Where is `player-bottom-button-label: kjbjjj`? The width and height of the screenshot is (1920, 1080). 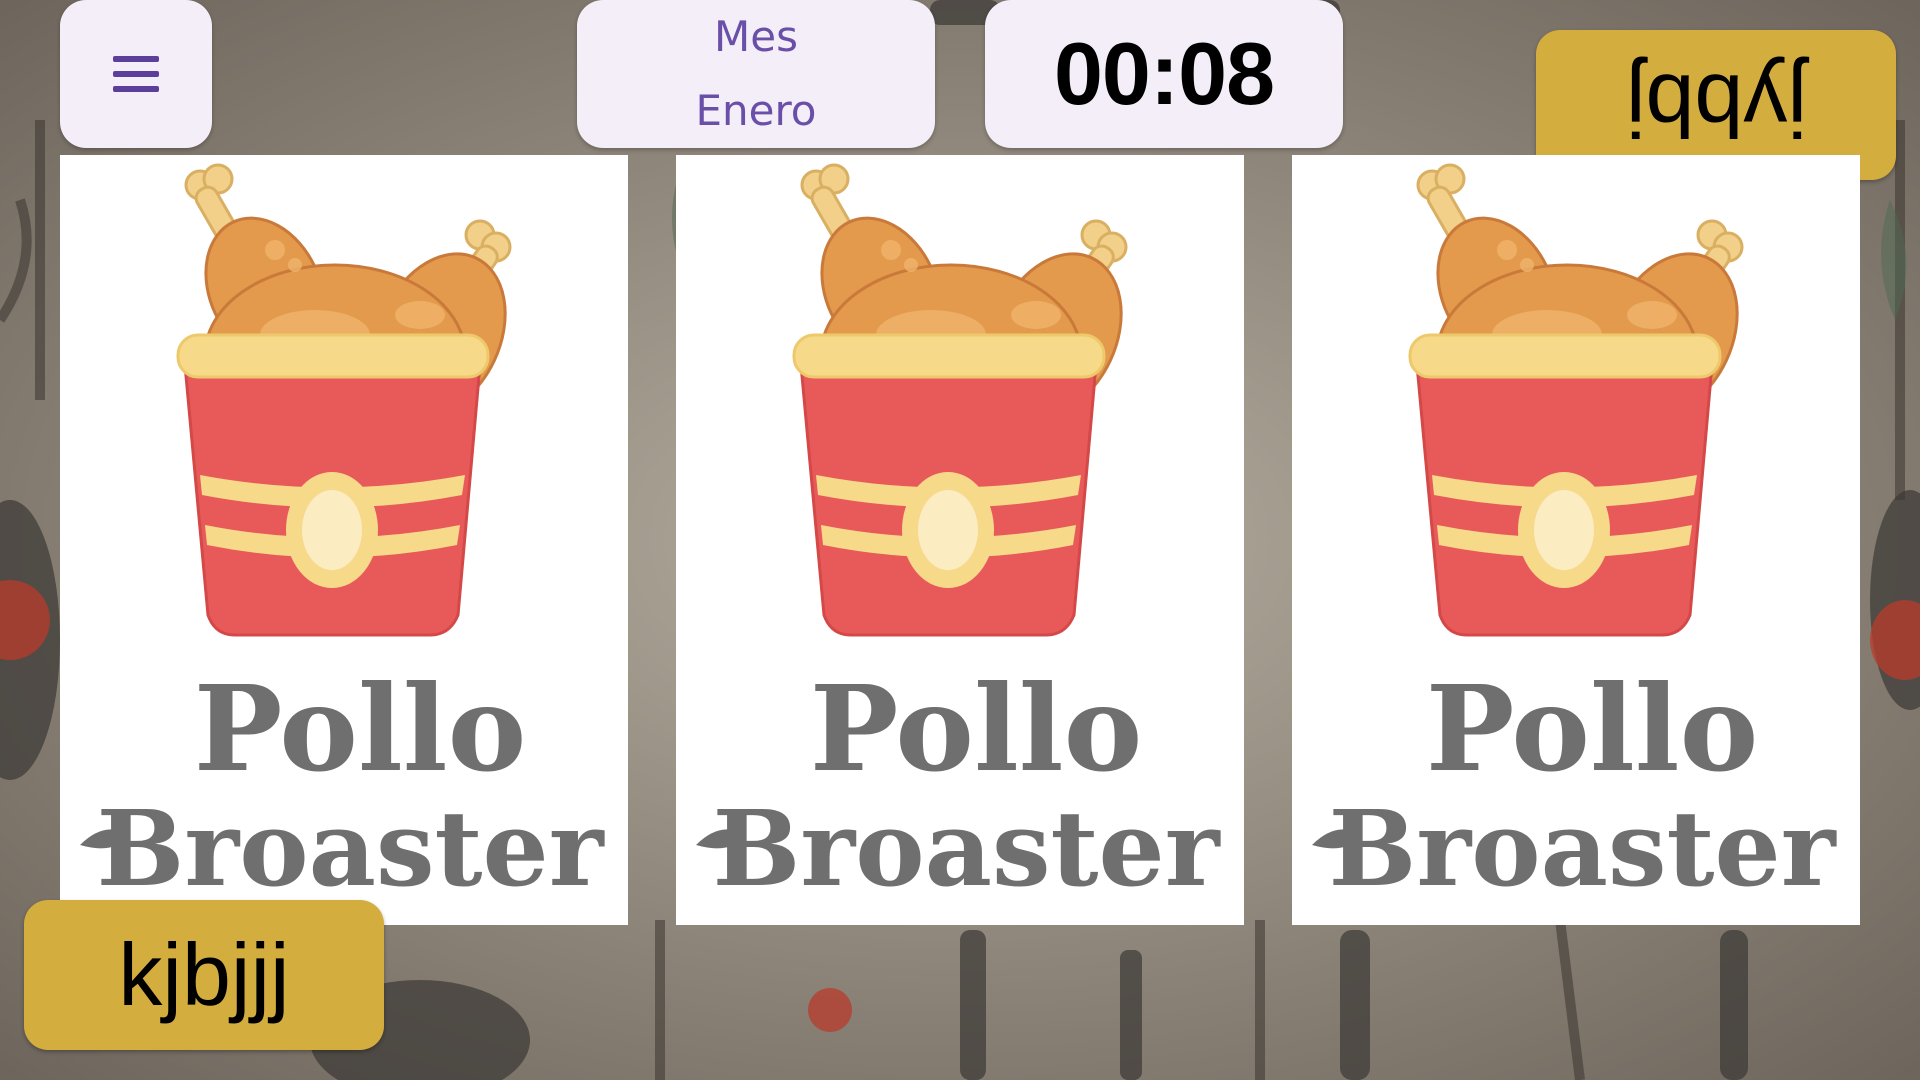 player-bottom-button-label: kjbjjj is located at coordinates (204, 974).